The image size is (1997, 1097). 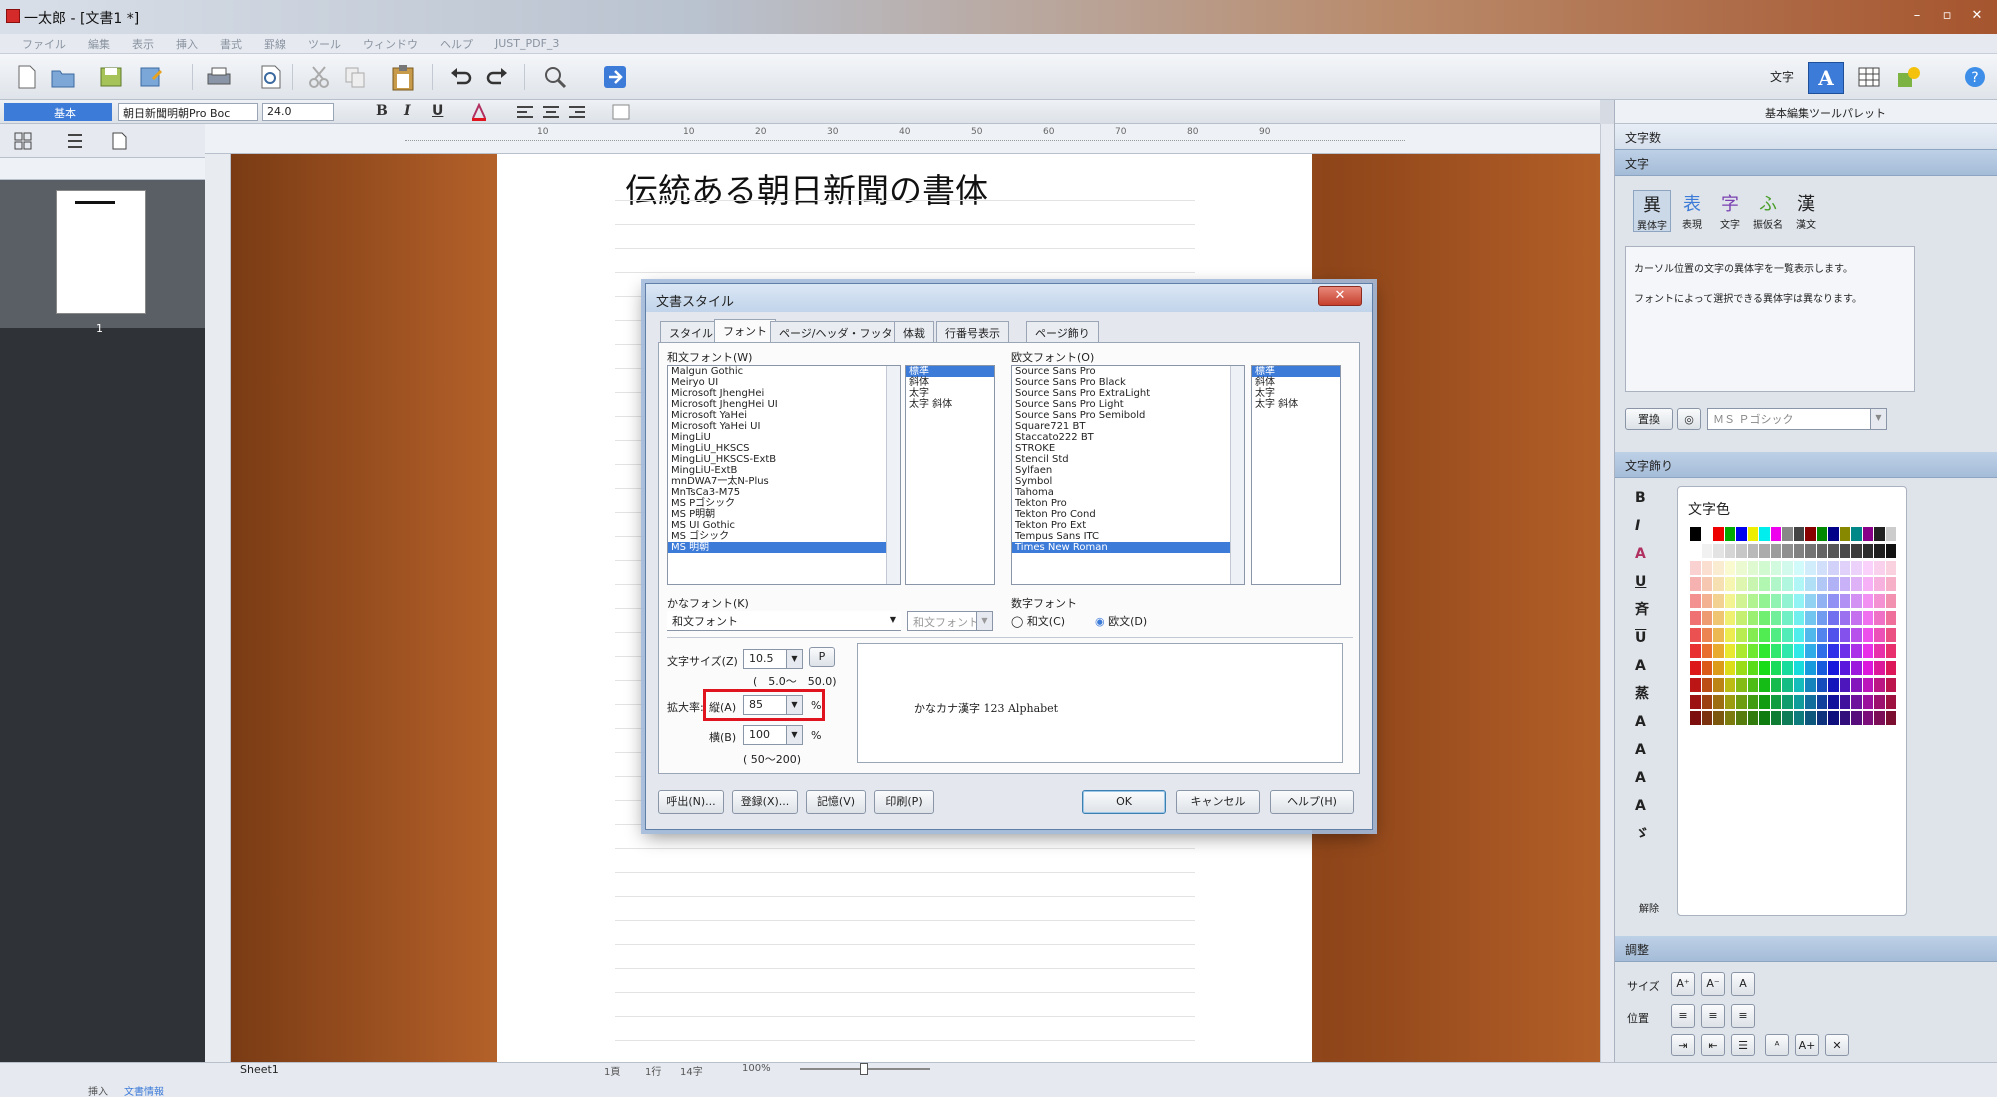 I want to click on number-font-option-obun: ◉ 欧文(D), so click(x=1121, y=621).